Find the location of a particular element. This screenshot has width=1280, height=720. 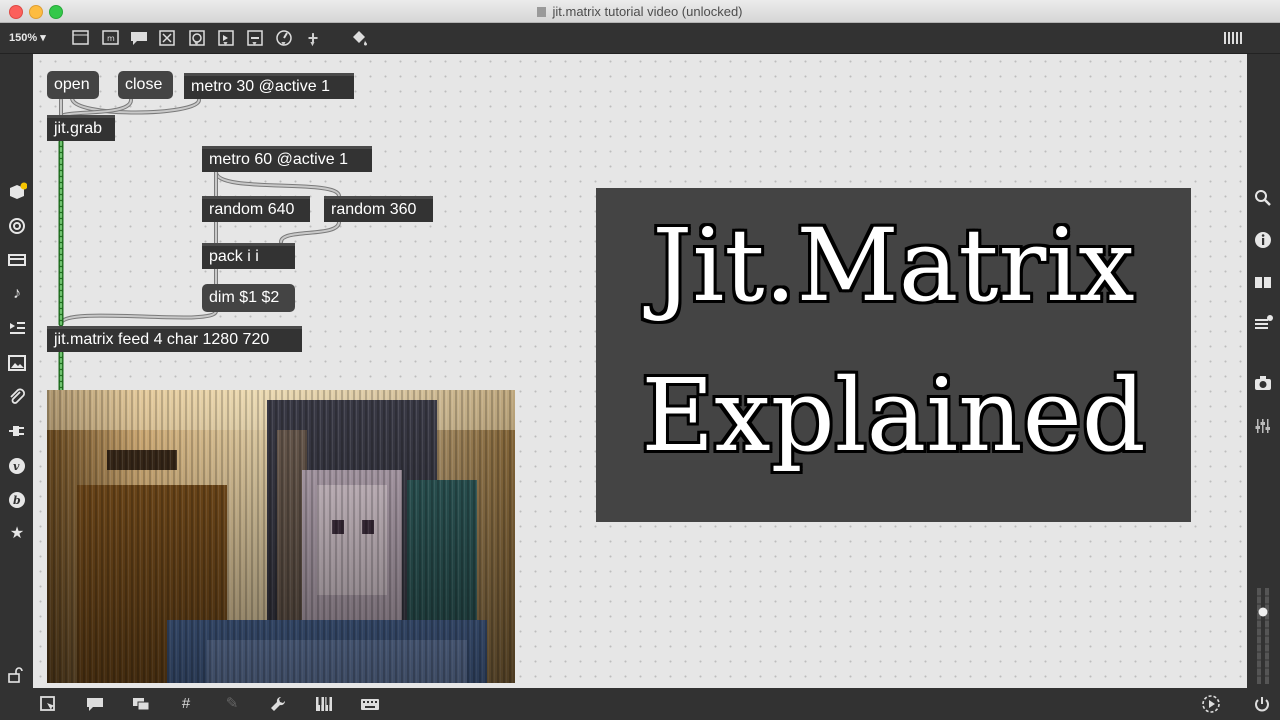

book-icon is located at coordinates (1263, 282).